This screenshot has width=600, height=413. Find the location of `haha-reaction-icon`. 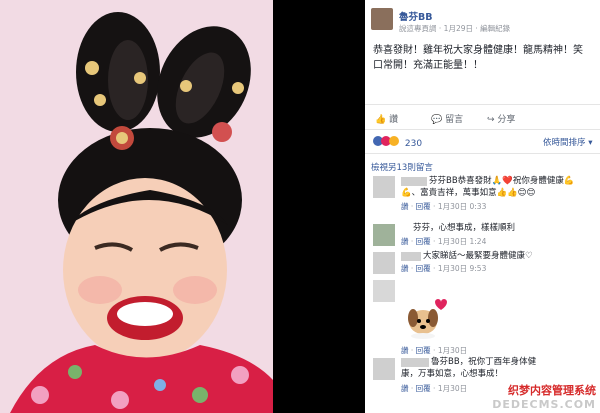

haha-reaction-icon is located at coordinates (394, 141).